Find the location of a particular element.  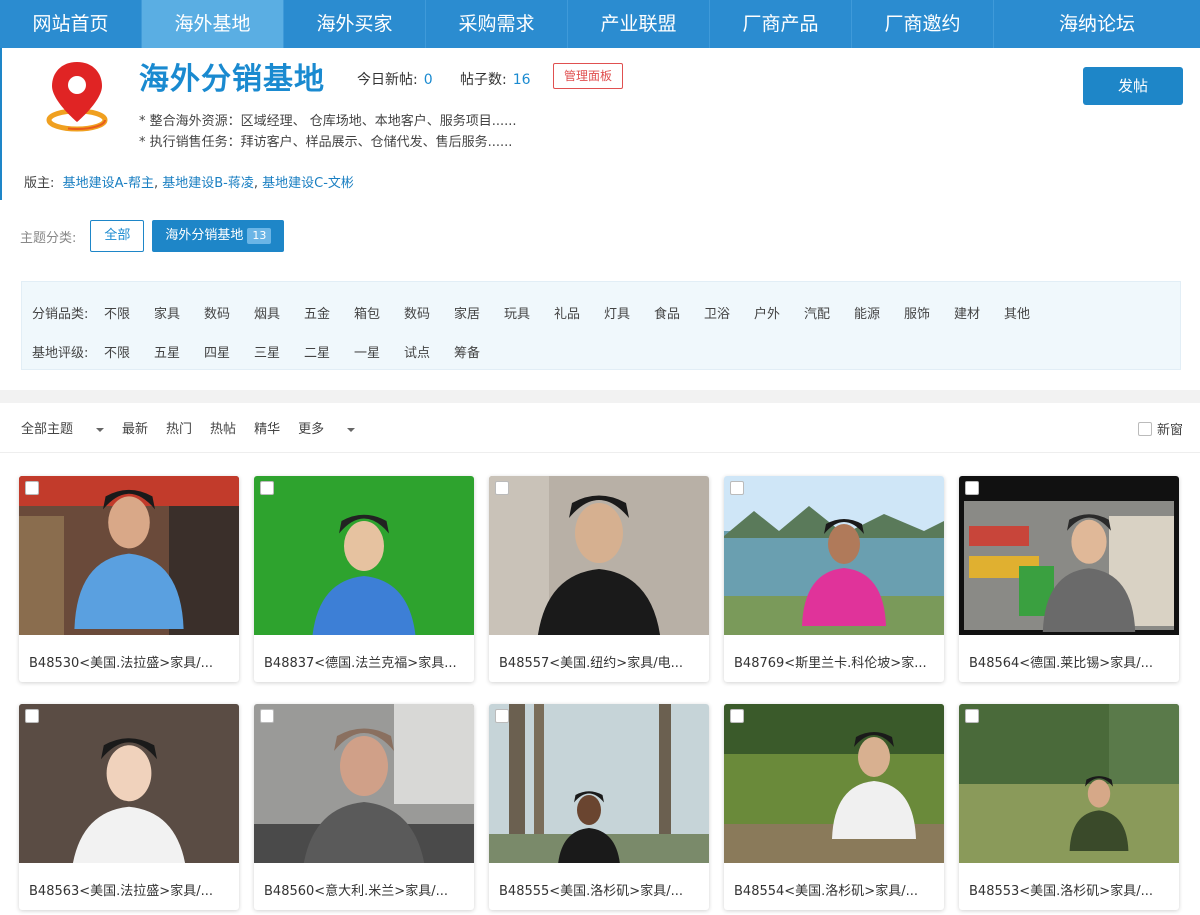

new-window-checkbox is located at coordinates (1145, 428).